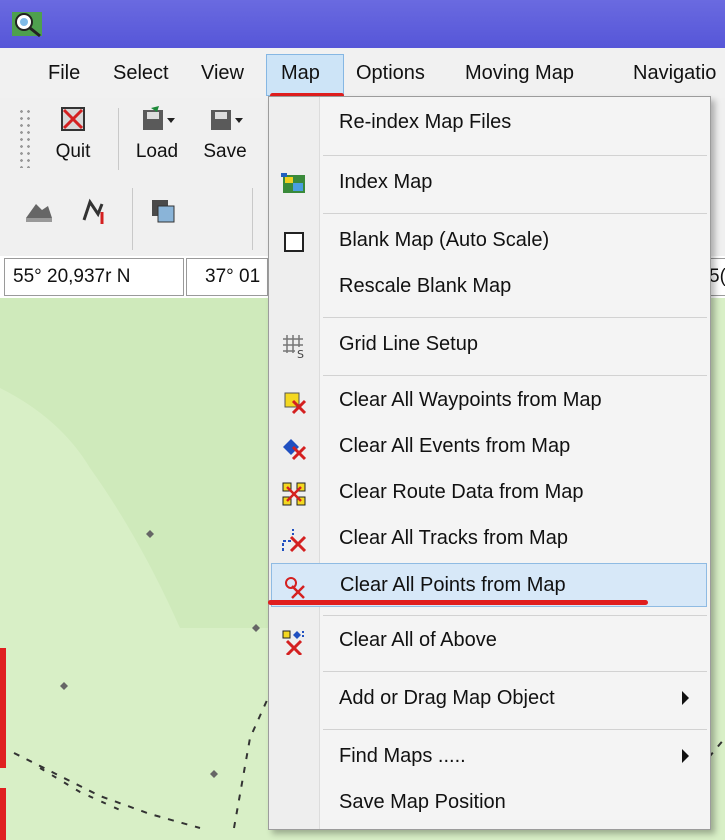 The image size is (725, 840). I want to click on clear-points-icon, so click(295, 588).